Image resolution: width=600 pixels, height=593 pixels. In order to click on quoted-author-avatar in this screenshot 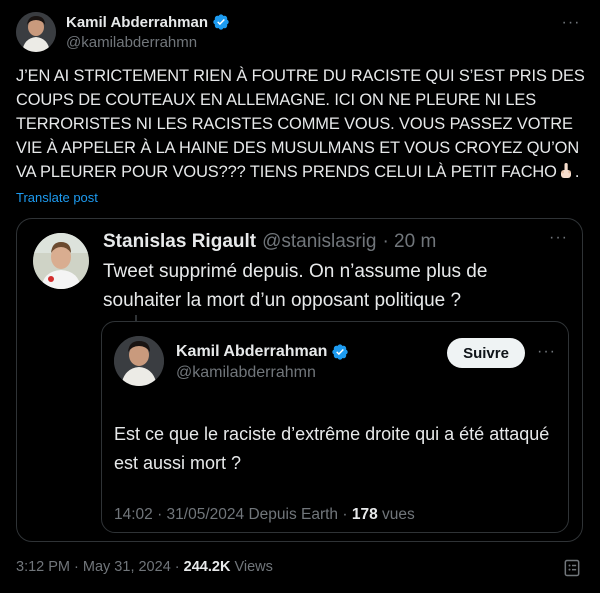, I will do `click(61, 261)`.